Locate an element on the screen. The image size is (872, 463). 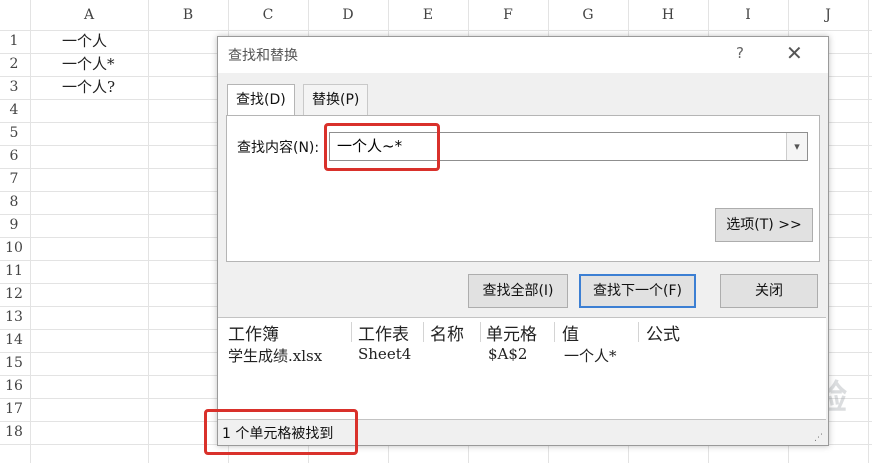
resize-grip-icon: ⋰ is located at coordinates (818, 438).